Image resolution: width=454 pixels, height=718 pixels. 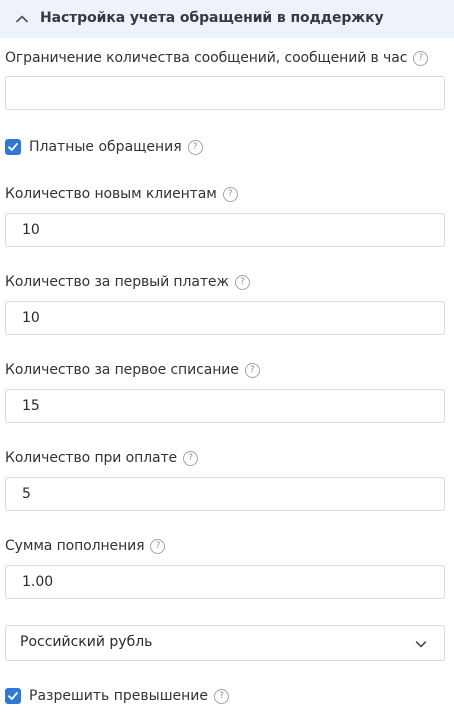 What do you see at coordinates (225, 582) in the screenshot?
I see `topup-amount-input: 1.00` at bounding box center [225, 582].